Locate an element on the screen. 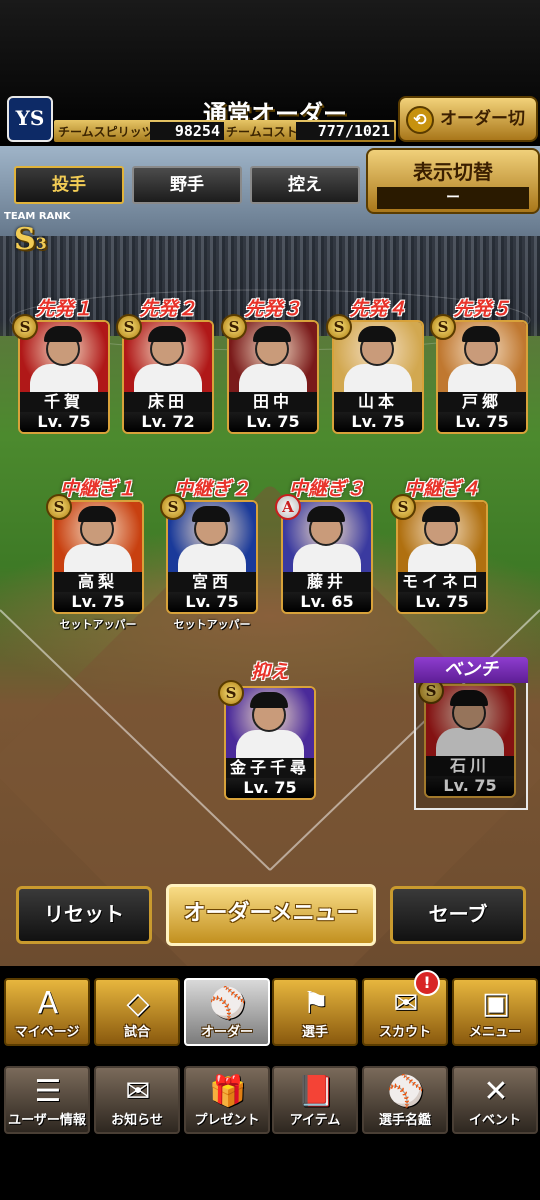 The width and height of the screenshot is (540, 1200). player-name: 金子千尋 is located at coordinates (270, 768).